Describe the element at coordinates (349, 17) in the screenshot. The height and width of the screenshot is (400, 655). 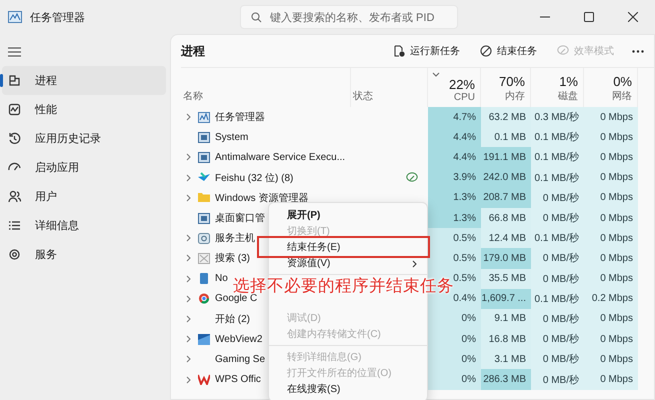
I see `search-field: 键入要搜索的名称、发布者或 PID` at that location.